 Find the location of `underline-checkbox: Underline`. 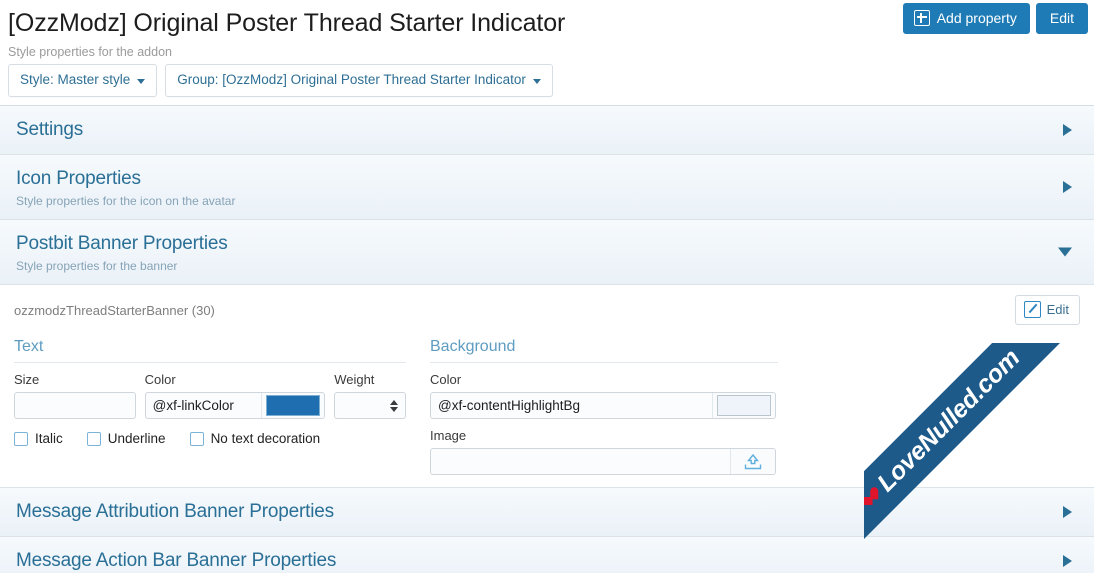

underline-checkbox: Underline is located at coordinates (126, 439).